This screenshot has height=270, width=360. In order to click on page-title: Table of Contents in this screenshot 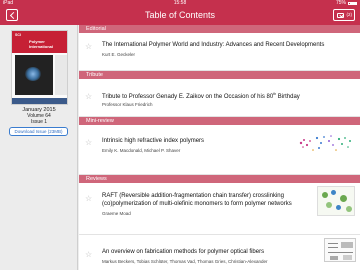, I will do `click(180, 15)`.